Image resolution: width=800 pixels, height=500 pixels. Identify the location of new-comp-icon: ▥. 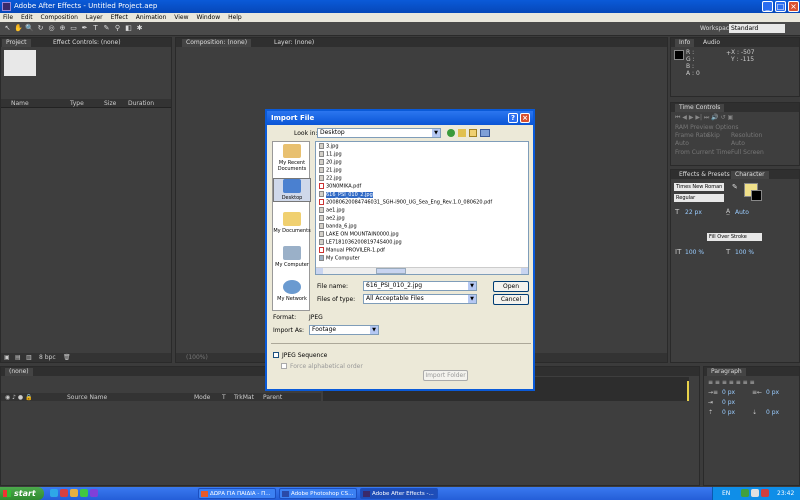
(29, 357).